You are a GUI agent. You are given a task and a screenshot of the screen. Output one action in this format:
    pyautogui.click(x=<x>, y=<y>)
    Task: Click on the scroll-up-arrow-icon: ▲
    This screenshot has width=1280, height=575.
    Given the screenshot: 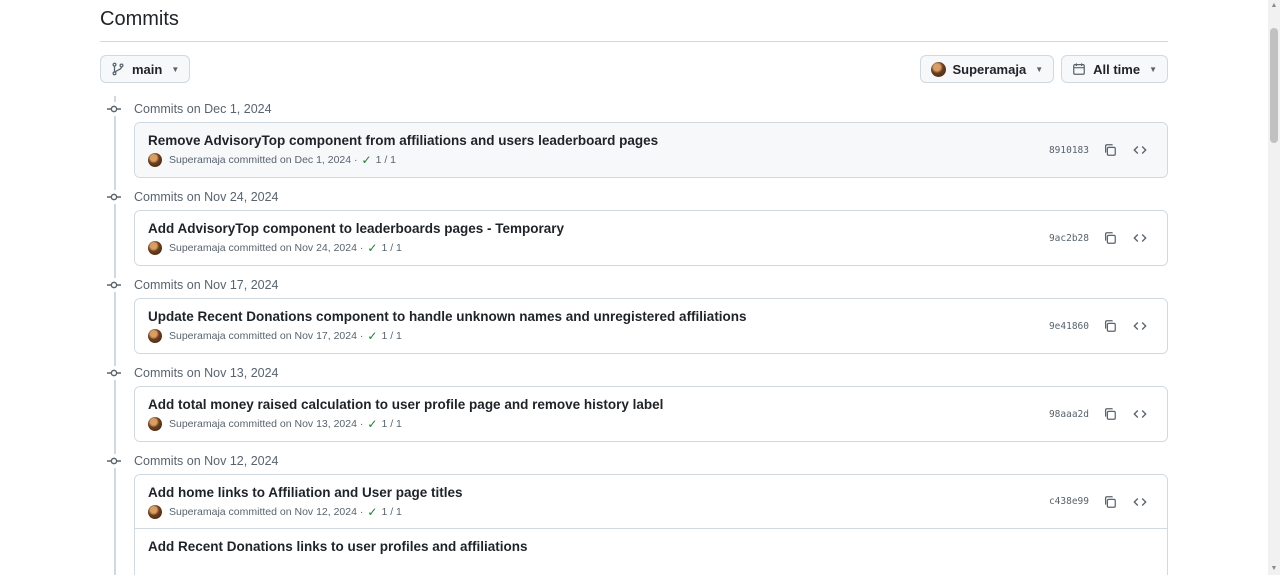 What is the action you would take?
    pyautogui.click(x=1274, y=6)
    